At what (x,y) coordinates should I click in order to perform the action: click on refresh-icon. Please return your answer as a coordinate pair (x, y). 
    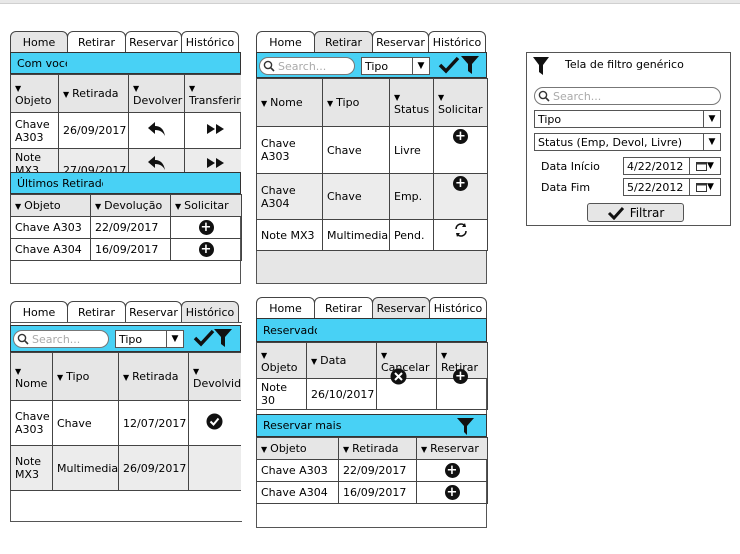
    Looking at the image, I should click on (461, 230).